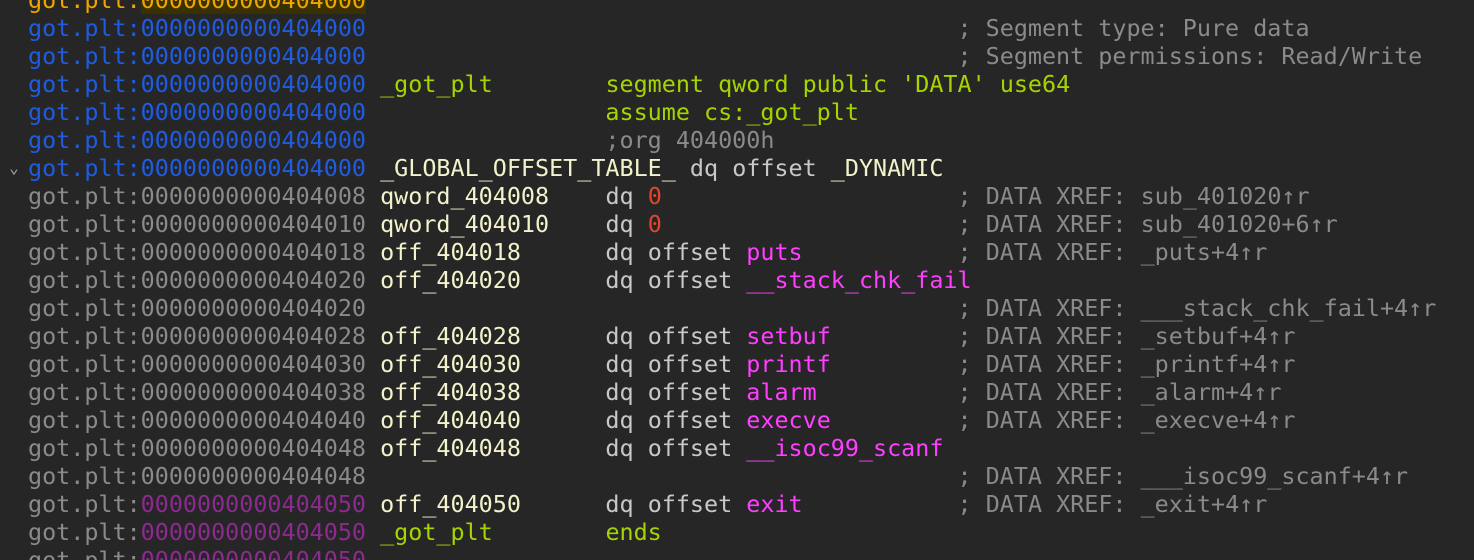 The image size is (1474, 560). I want to click on address: 0000000000404028, so click(253, 336).